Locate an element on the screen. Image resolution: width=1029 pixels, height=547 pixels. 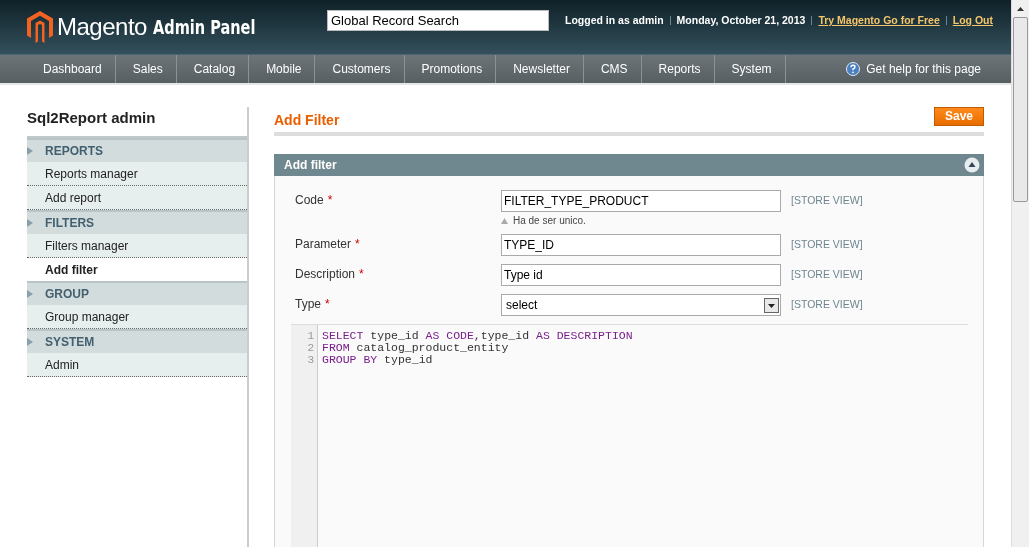
user-info: Logged in as admin is located at coordinates (614, 20).